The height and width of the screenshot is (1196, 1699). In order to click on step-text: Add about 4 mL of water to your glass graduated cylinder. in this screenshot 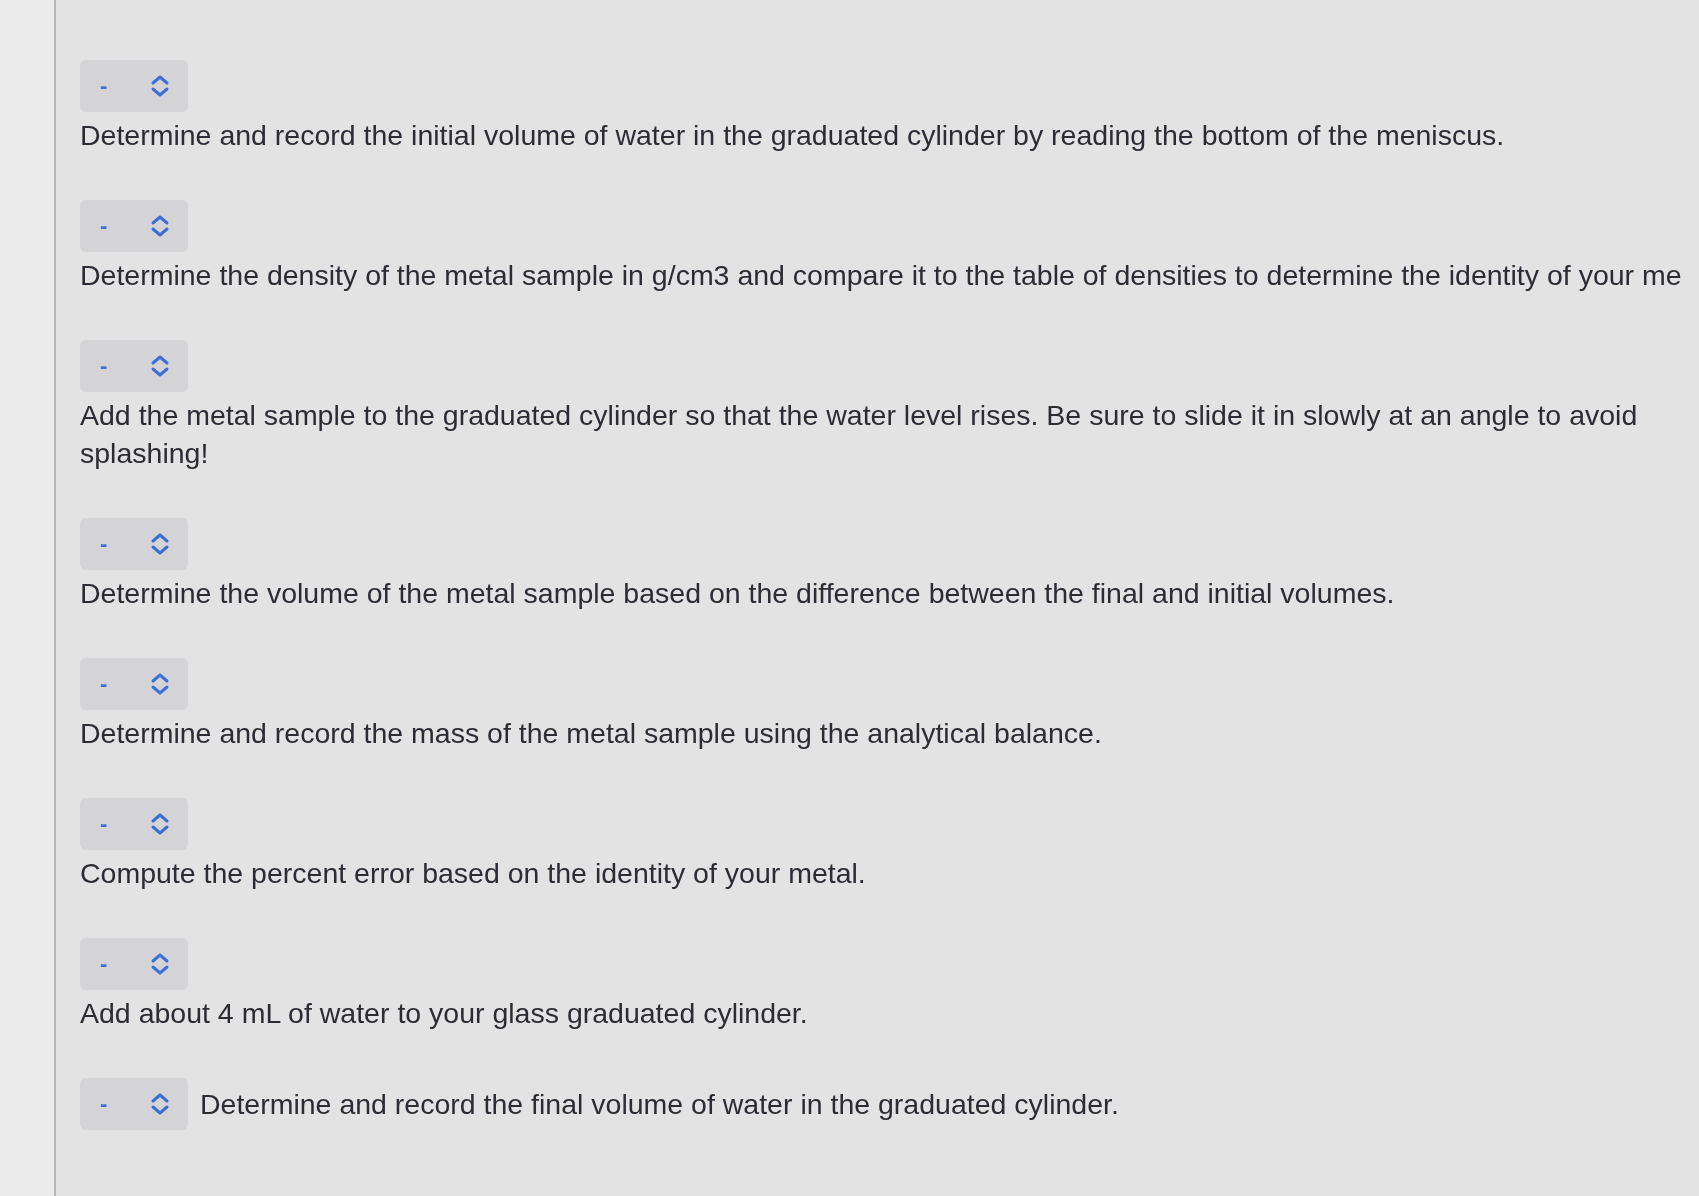, I will do `click(444, 1013)`.